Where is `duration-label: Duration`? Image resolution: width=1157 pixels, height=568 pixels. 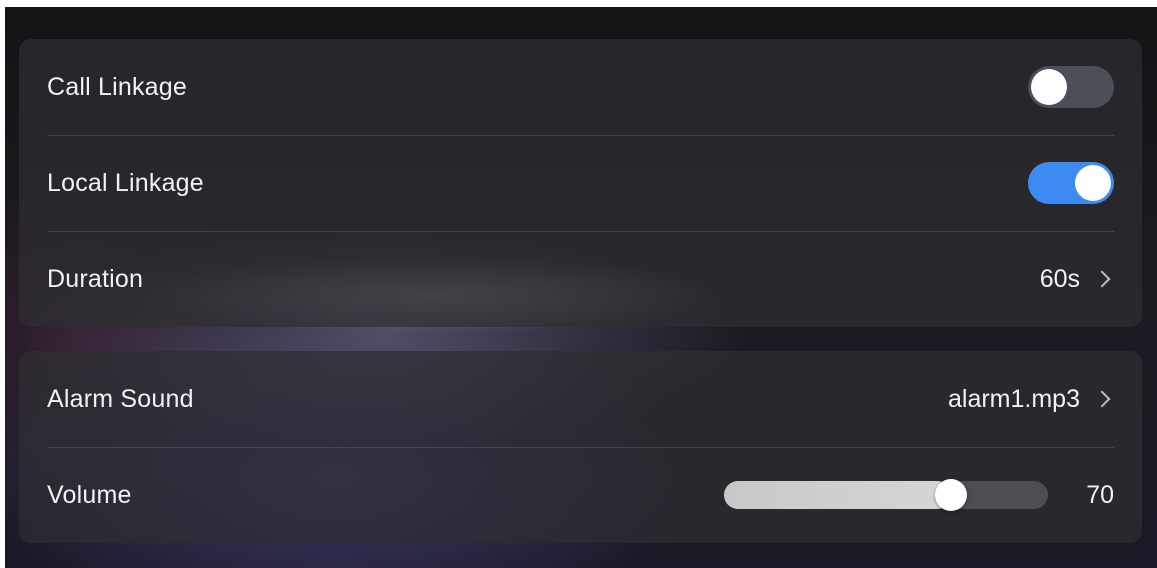 duration-label: Duration is located at coordinates (95, 278).